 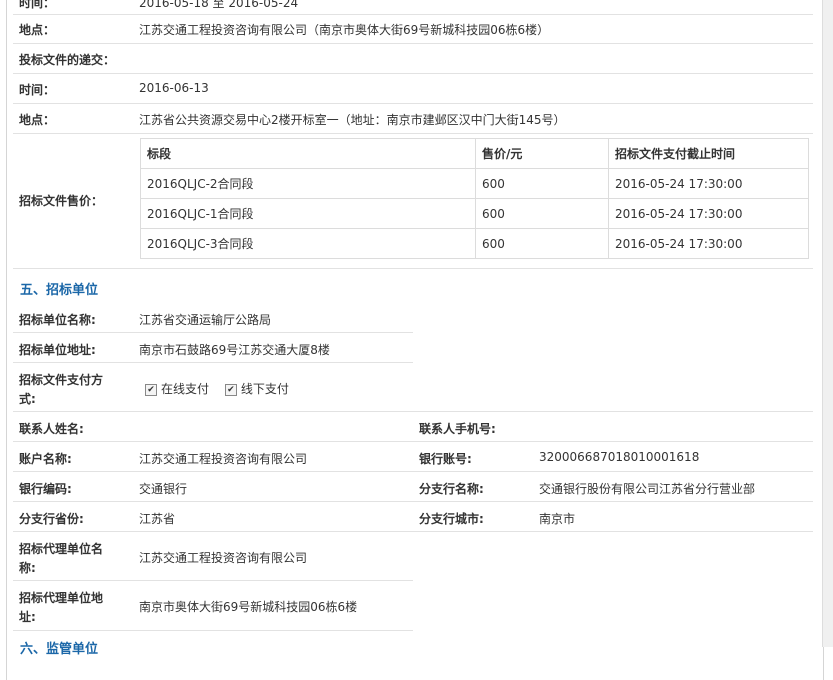 What do you see at coordinates (37, 30) in the screenshot?
I see `bid-place-label: 地点：` at bounding box center [37, 30].